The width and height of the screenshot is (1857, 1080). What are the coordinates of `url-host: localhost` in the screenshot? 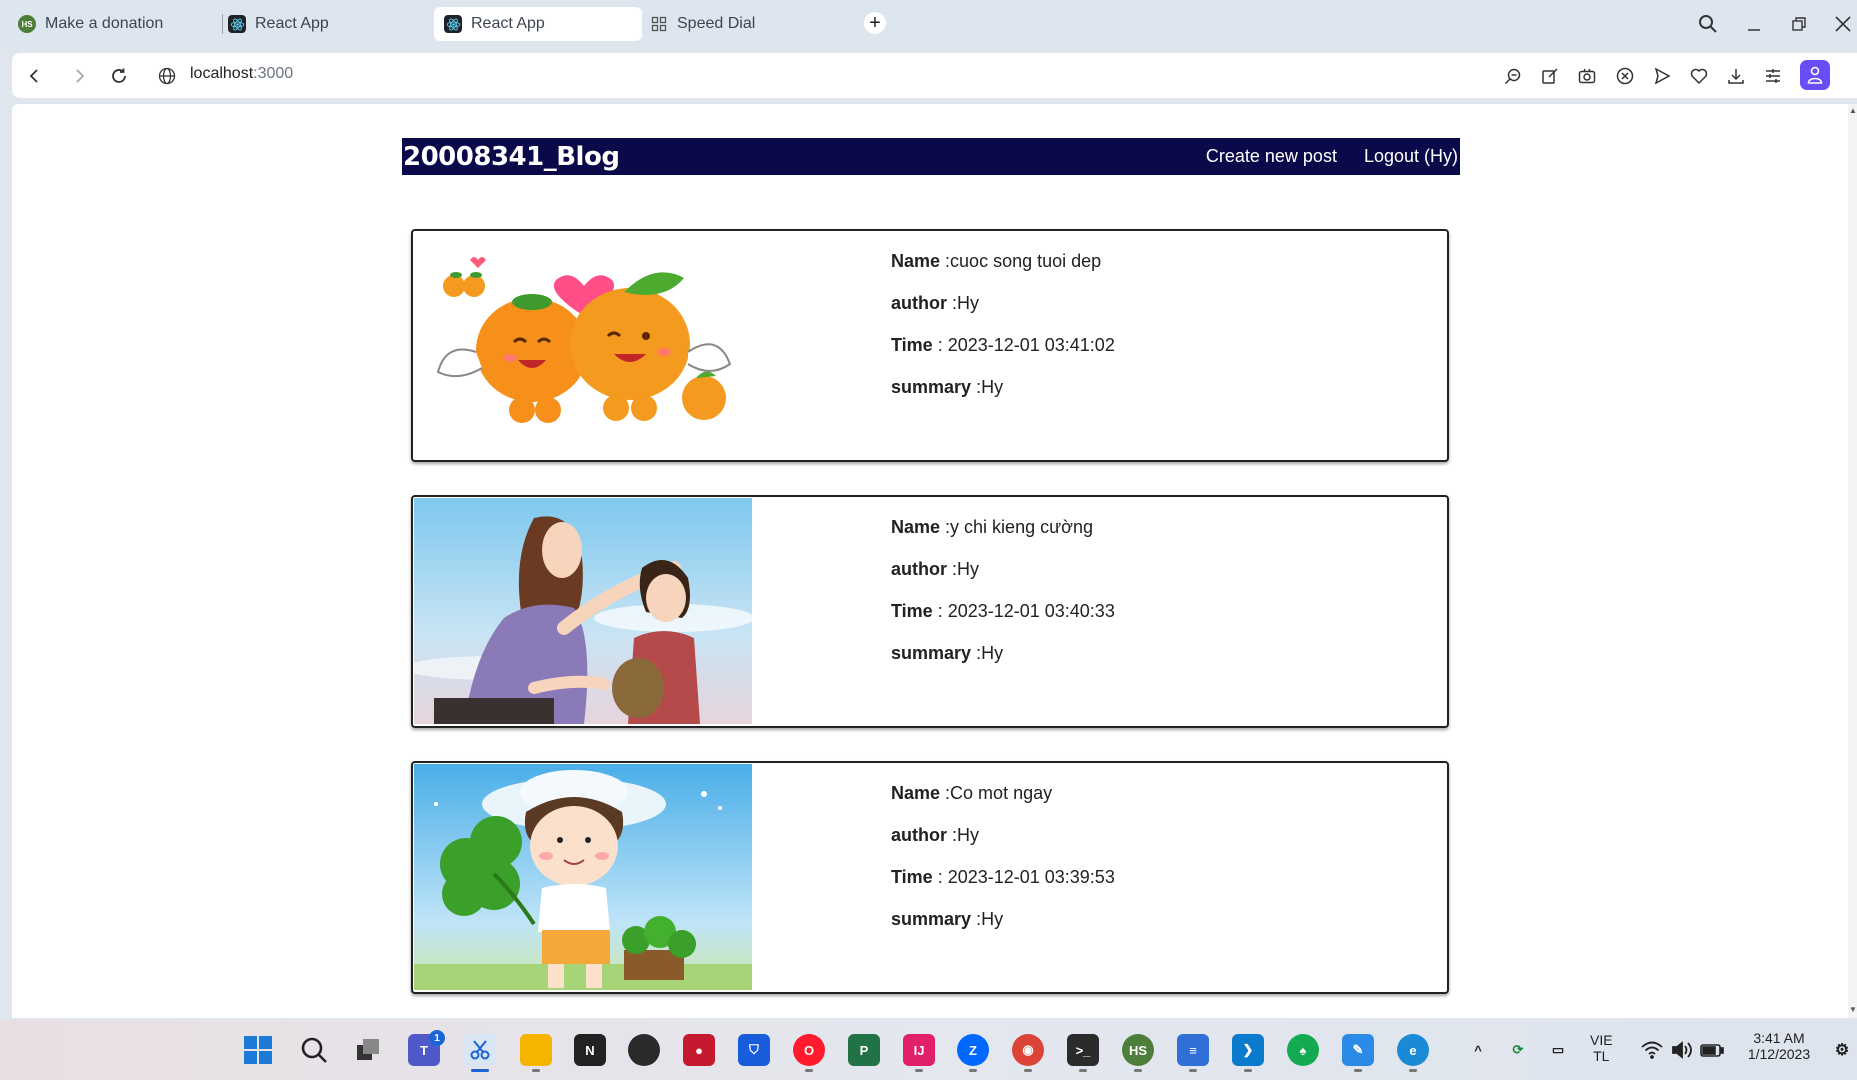 It's located at (222, 73).